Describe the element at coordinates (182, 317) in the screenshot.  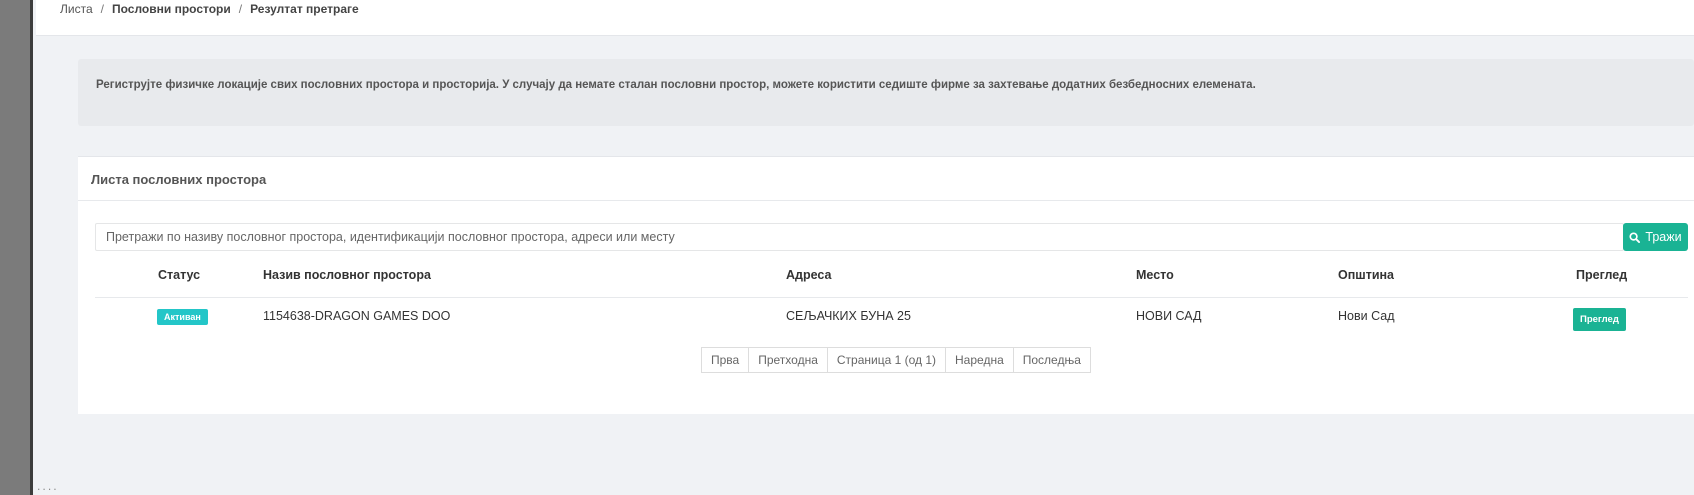
I see `status-badge: Активан` at that location.